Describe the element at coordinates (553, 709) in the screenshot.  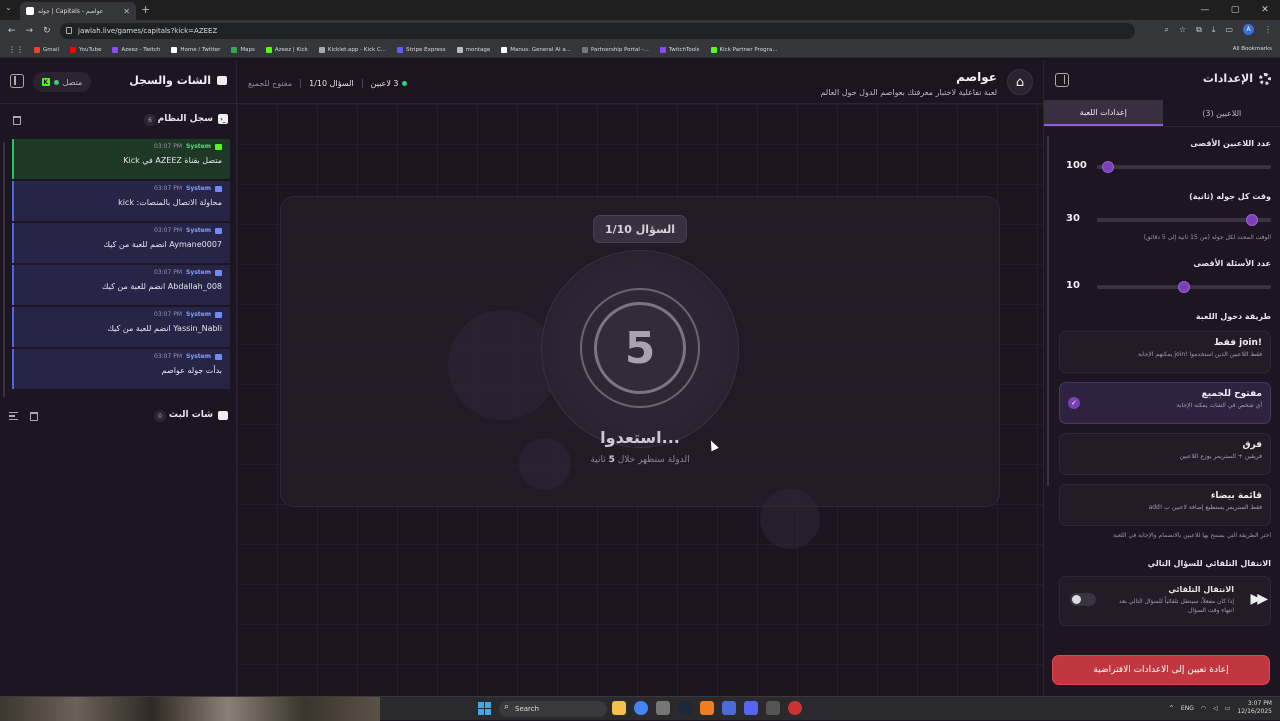
I see `taskbar-search: Search` at that location.